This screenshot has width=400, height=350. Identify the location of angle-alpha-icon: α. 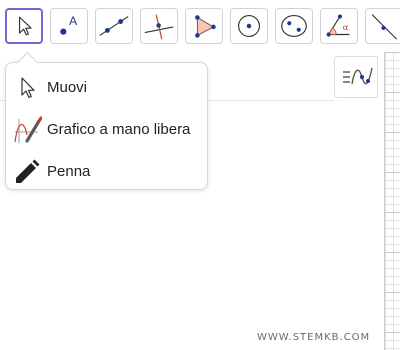
(338, 25).